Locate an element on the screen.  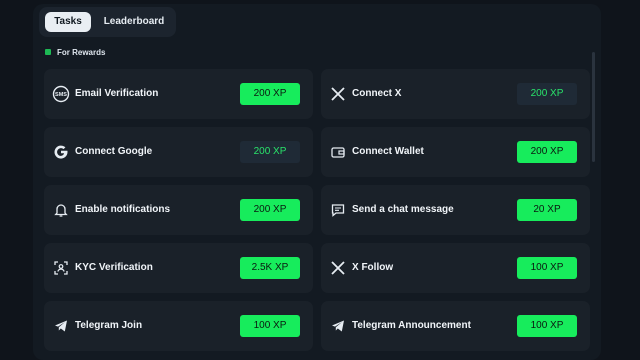
section-title: For Rewards is located at coordinates (81, 52).